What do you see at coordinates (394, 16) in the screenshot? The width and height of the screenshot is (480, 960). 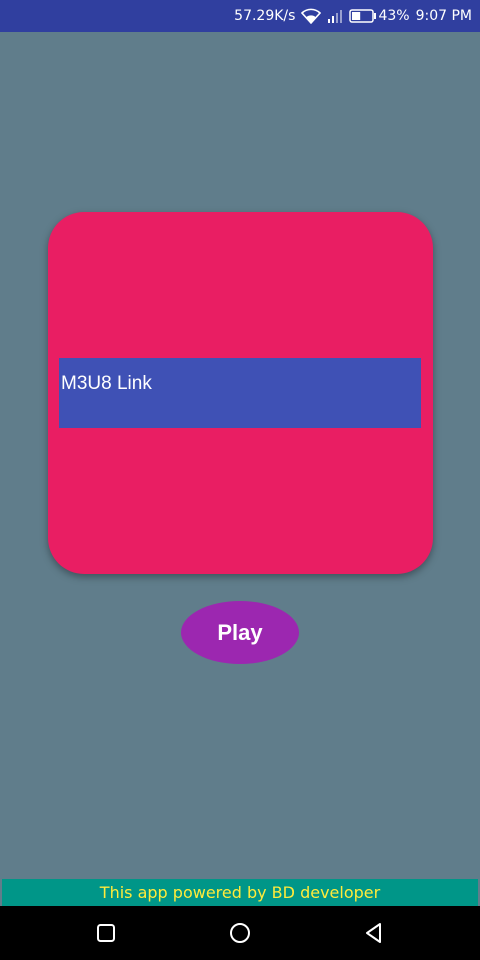 I see `battery-percent: 43%` at bounding box center [394, 16].